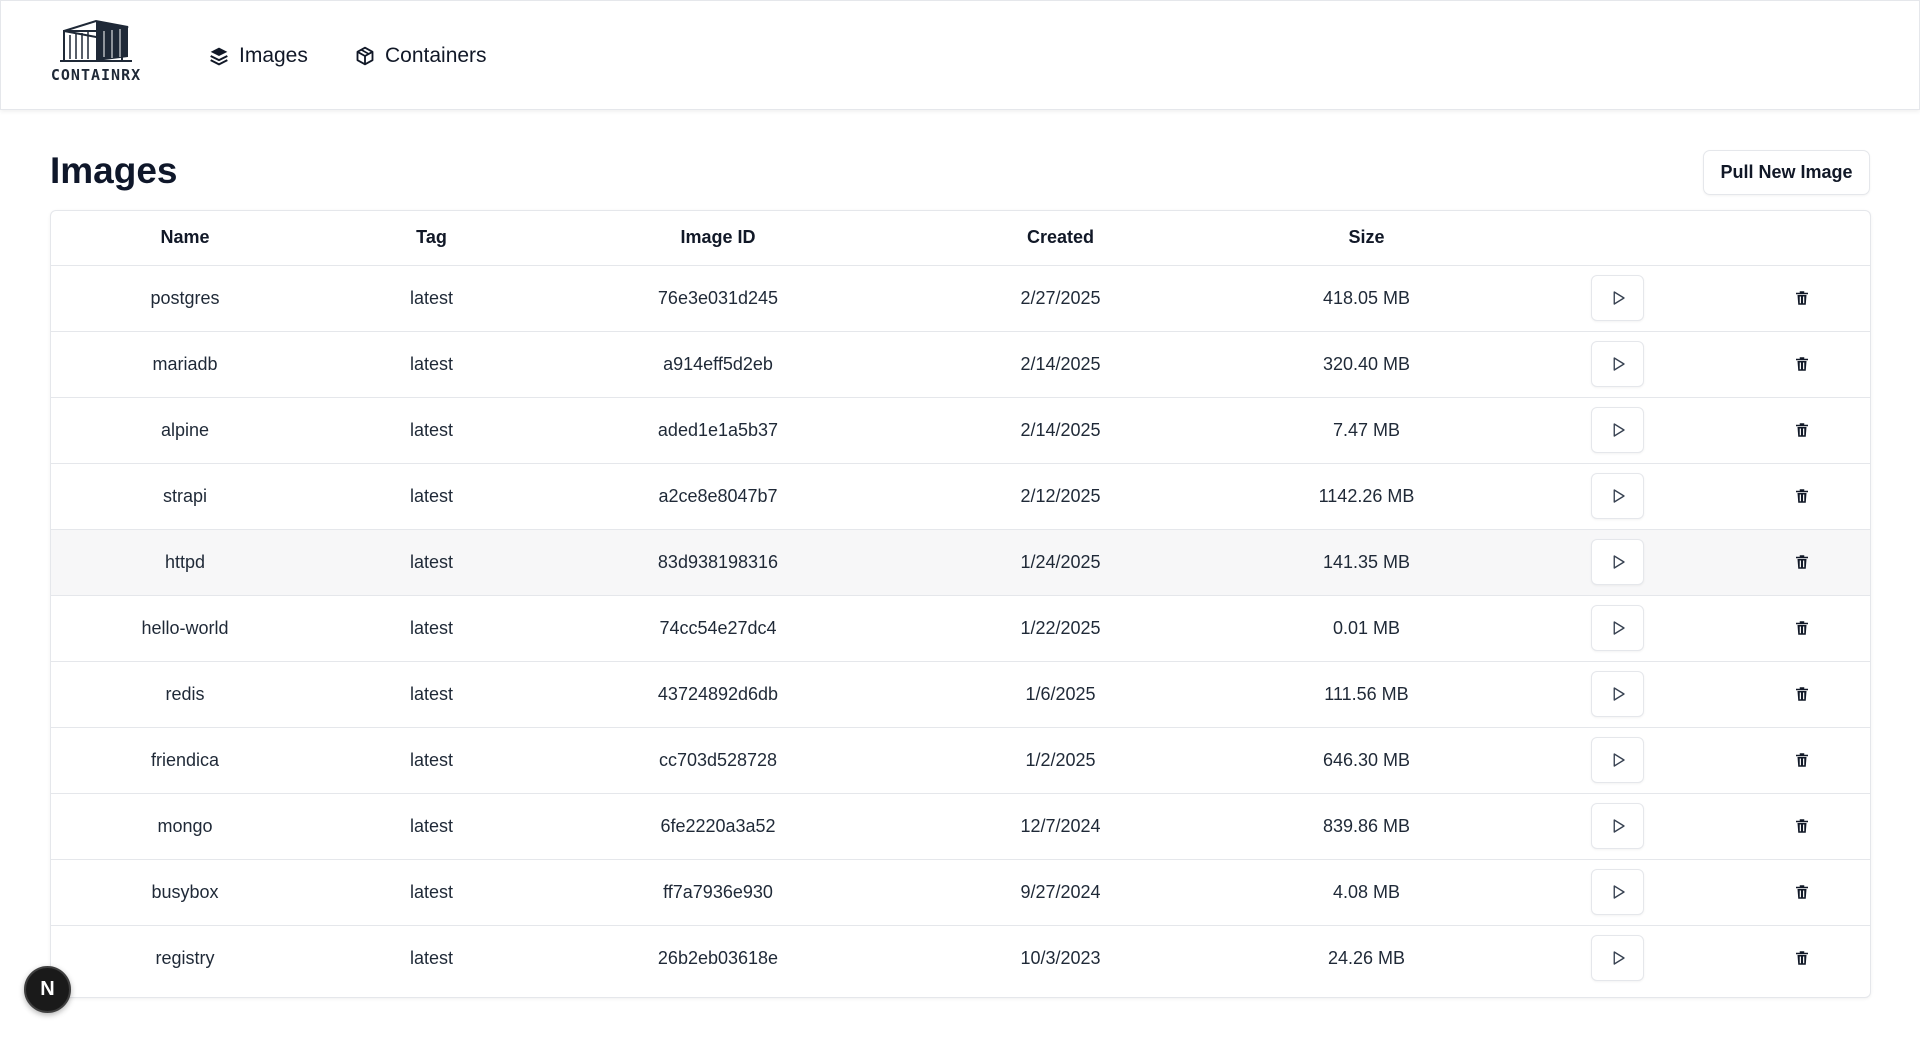  Describe the element at coordinates (114, 170) in the screenshot. I see `page-title: Images` at that location.